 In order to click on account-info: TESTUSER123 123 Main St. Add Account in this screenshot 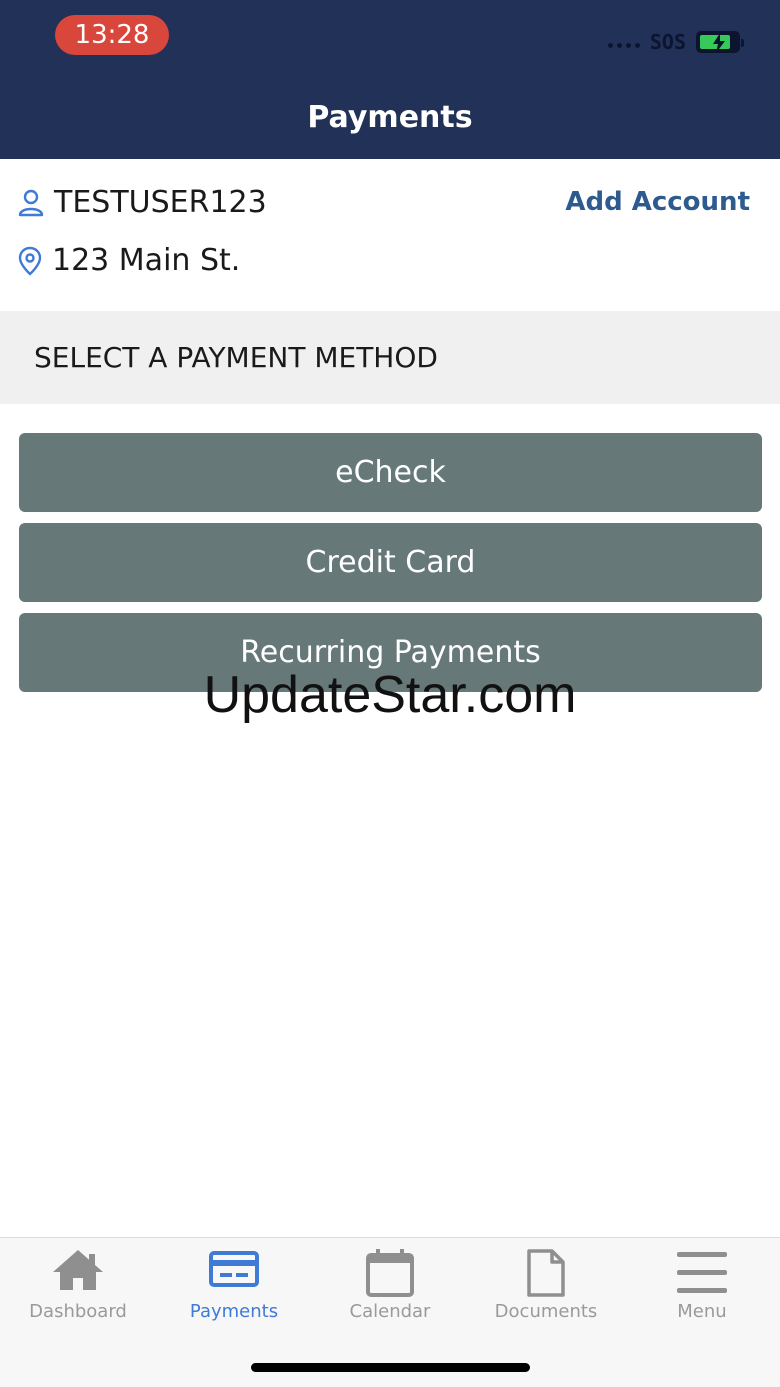, I will do `click(390, 235)`.